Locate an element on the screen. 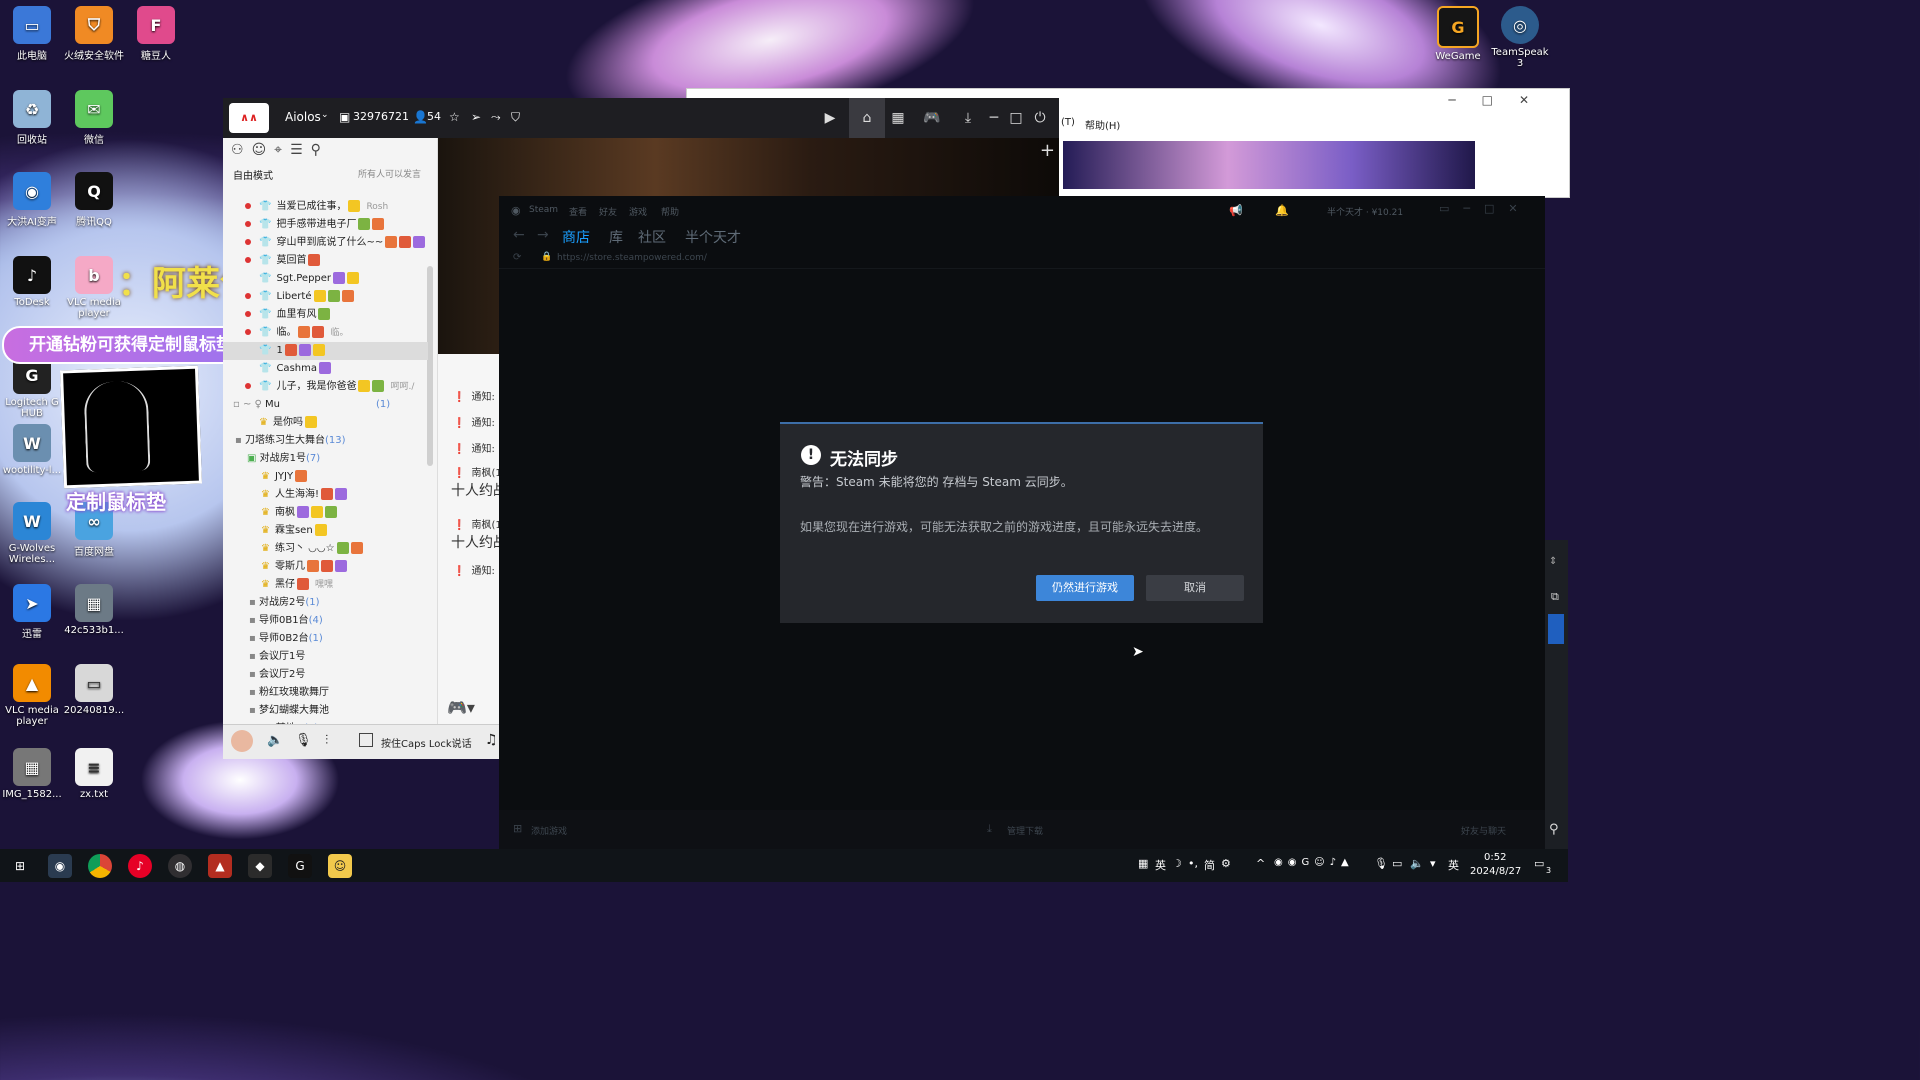 This screenshot has height=1080, width=1920. gamepad-icon: 🎮 is located at coordinates (932, 118).